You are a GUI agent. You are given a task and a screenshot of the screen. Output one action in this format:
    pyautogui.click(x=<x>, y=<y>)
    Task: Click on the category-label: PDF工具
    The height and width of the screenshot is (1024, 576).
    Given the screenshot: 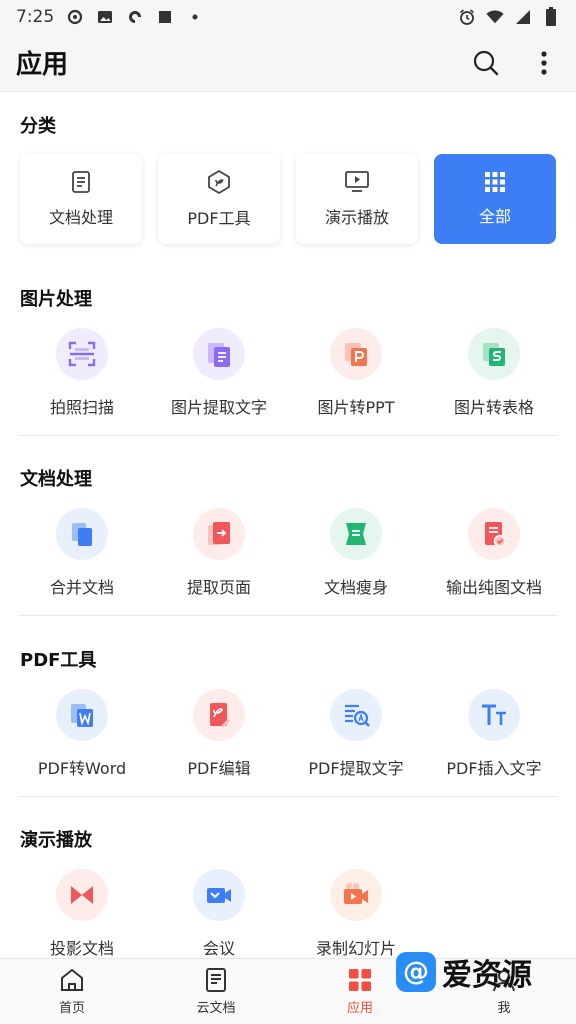 What is the action you would take?
    pyautogui.click(x=219, y=218)
    